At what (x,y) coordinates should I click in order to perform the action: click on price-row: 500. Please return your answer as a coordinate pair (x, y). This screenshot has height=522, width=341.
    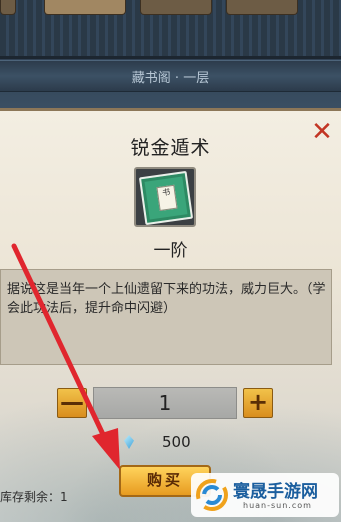
    Looking at the image, I should click on (170, 443).